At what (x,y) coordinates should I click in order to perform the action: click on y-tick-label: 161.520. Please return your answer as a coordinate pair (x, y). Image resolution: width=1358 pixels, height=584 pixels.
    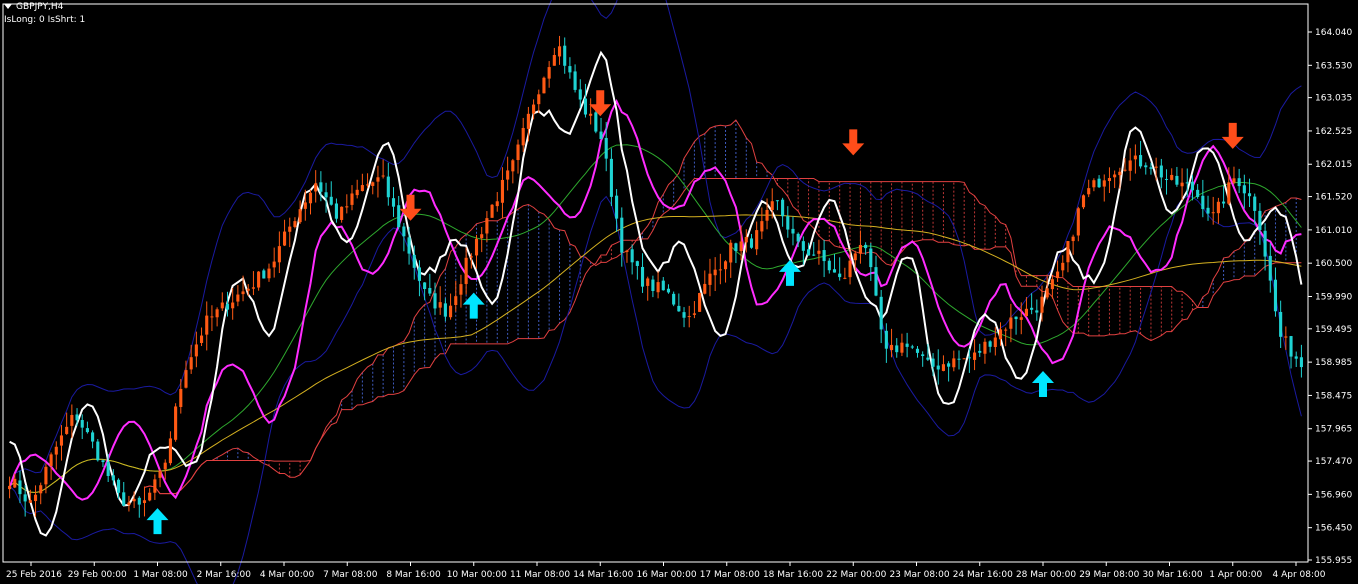
    Looking at the image, I should click on (1333, 198).